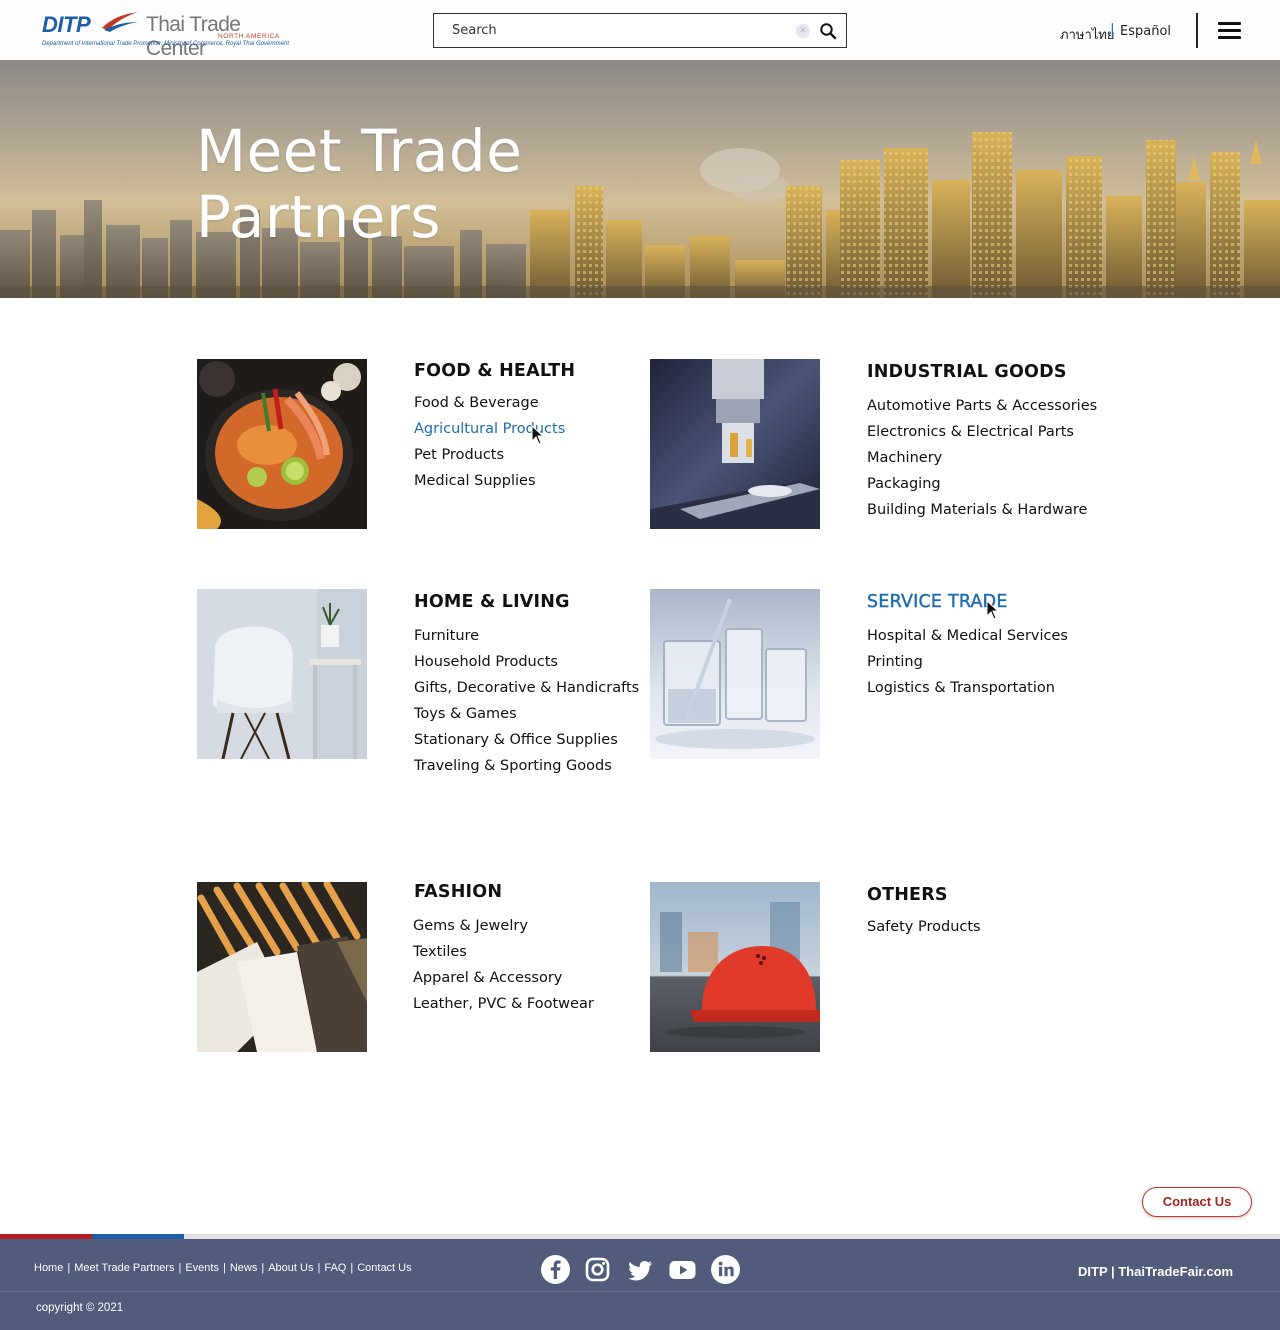 This screenshot has height=1330, width=1280. What do you see at coordinates (967, 688) in the screenshot?
I see `subcategory-logistics: Logistics & Transportation` at bounding box center [967, 688].